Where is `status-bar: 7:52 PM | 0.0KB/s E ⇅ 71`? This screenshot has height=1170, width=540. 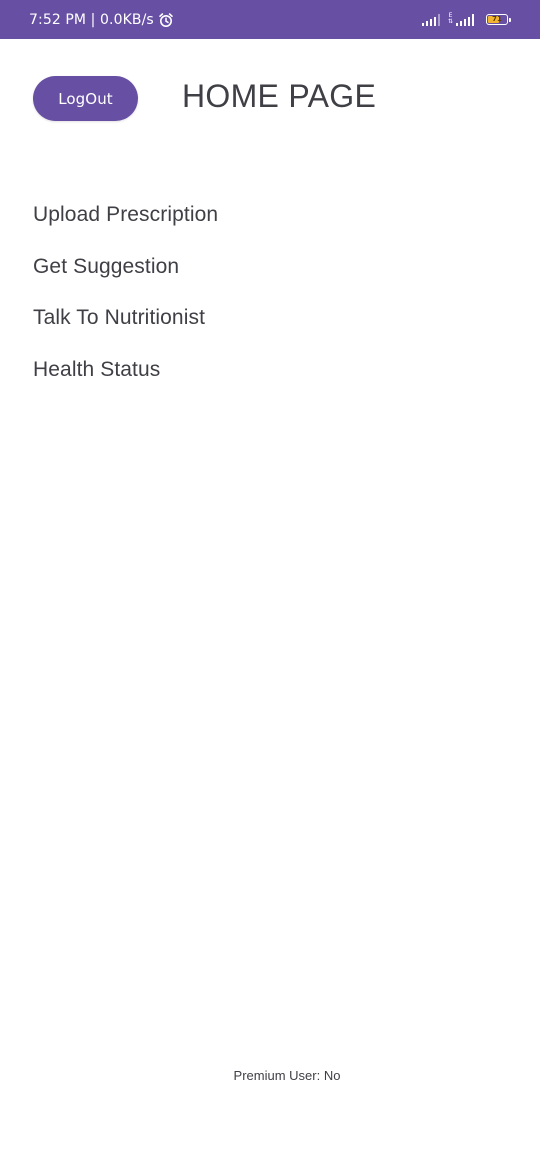
status-bar: 7:52 PM | 0.0KB/s E ⇅ 71 is located at coordinates (270, 19).